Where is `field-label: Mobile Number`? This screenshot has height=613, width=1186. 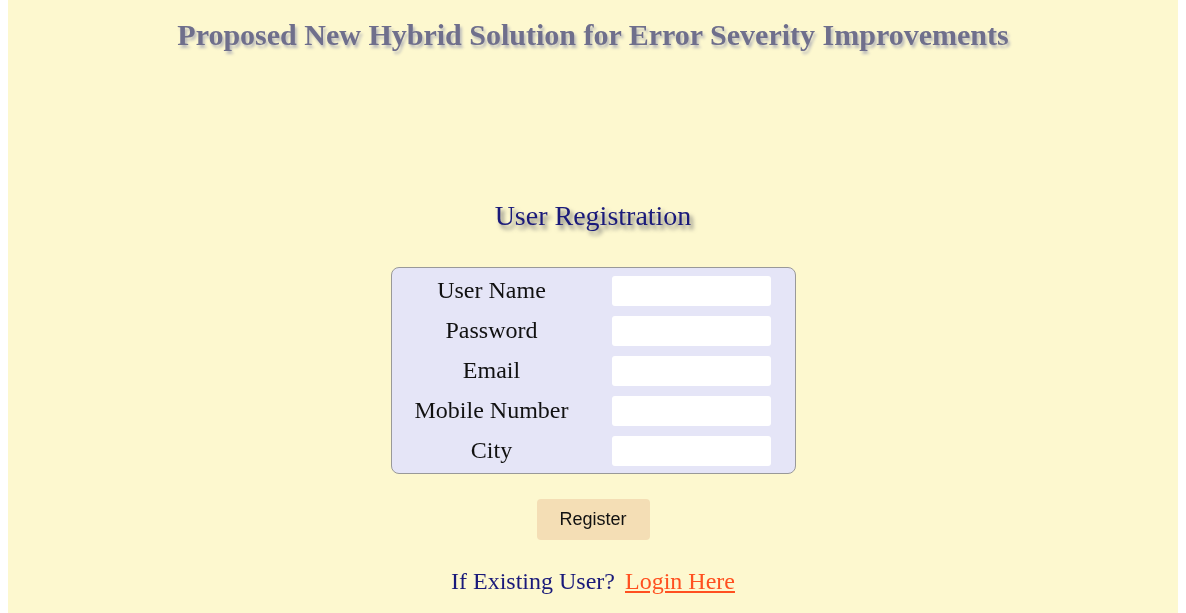 field-label: Mobile Number is located at coordinates (491, 410).